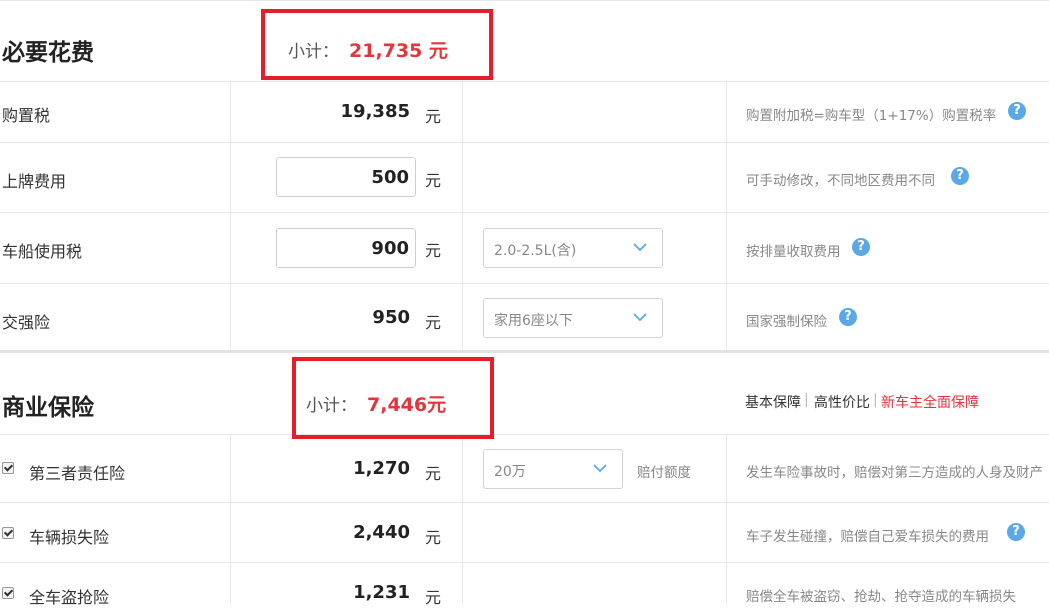 Image resolution: width=1049 pixels, height=608 pixels. What do you see at coordinates (793, 252) in the screenshot?
I see `desc-vehicle-tax: 按排量收取费用` at bounding box center [793, 252].